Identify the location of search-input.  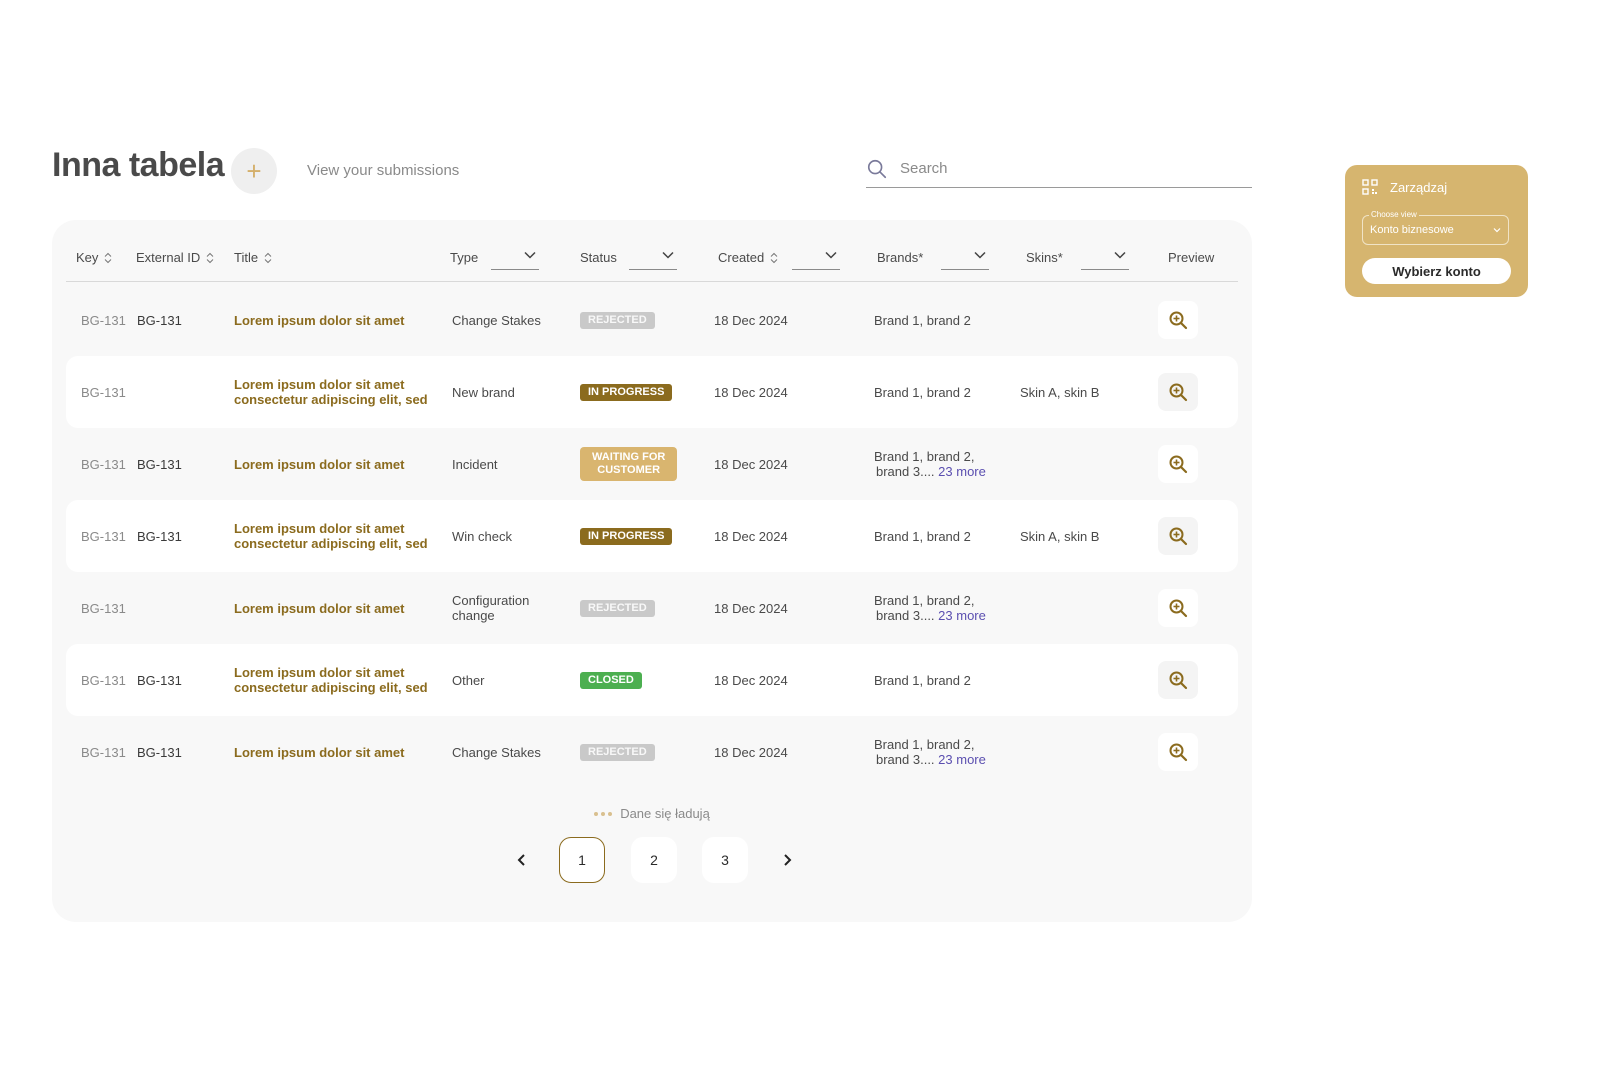
(1060, 168).